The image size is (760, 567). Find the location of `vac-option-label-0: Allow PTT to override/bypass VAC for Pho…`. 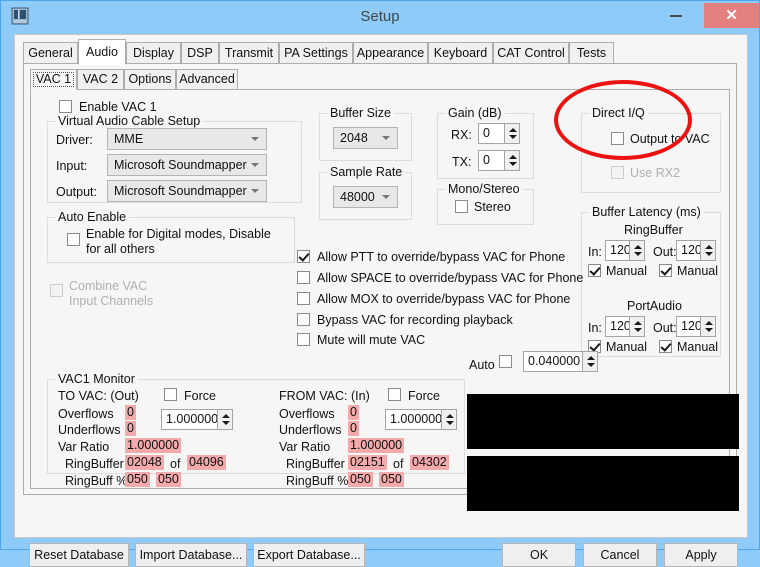

vac-option-label-0: Allow PTT to override/bypass VAC for Pho… is located at coordinates (441, 257).